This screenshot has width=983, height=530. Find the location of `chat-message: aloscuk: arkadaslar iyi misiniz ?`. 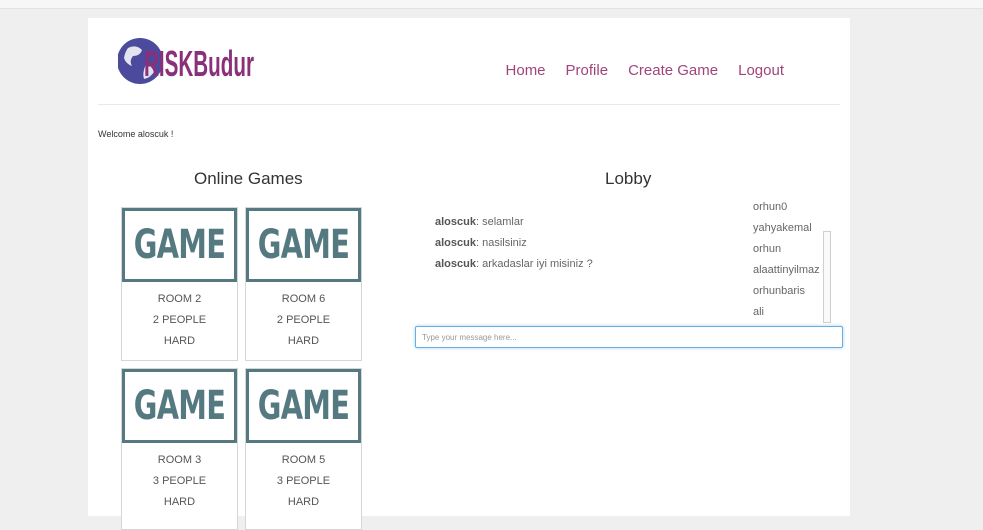

chat-message: aloscuk: arkadaslar iyi misiniz ? is located at coordinates (514, 264).